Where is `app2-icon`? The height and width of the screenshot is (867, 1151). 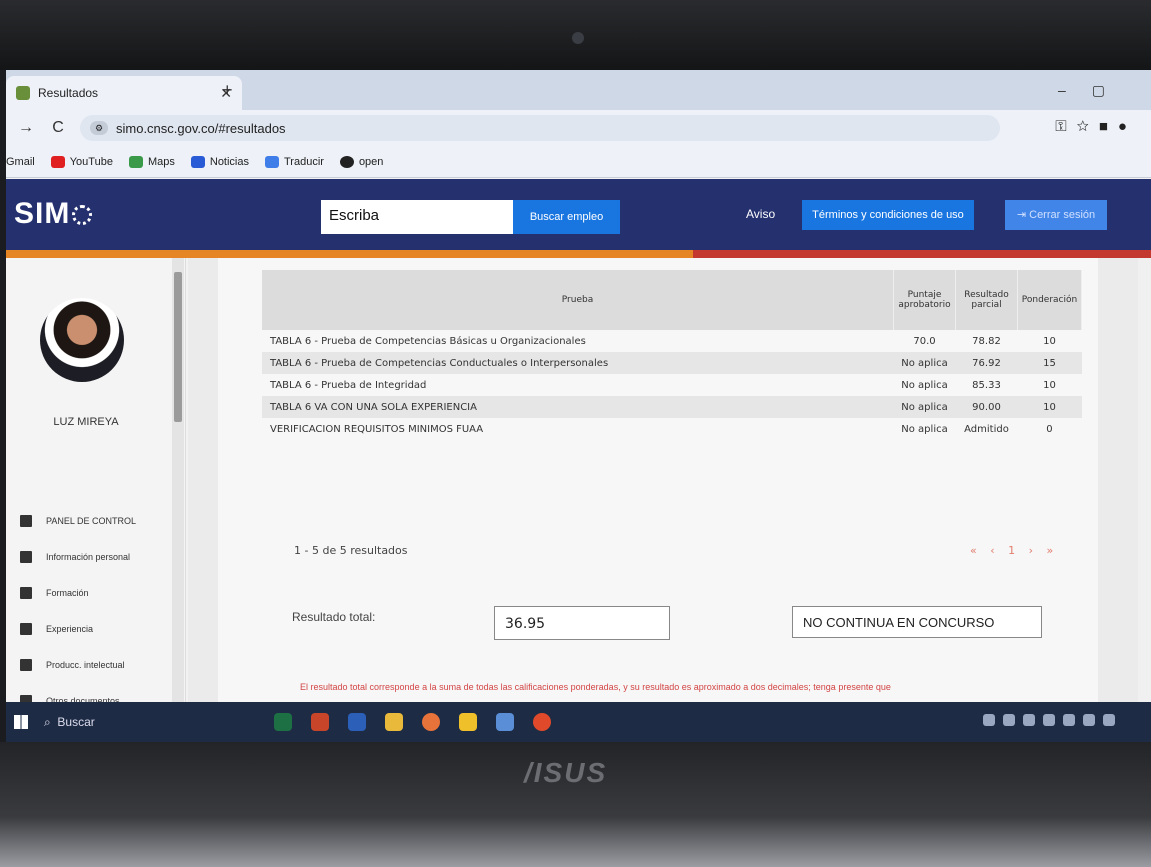
app2-icon is located at coordinates (505, 722).